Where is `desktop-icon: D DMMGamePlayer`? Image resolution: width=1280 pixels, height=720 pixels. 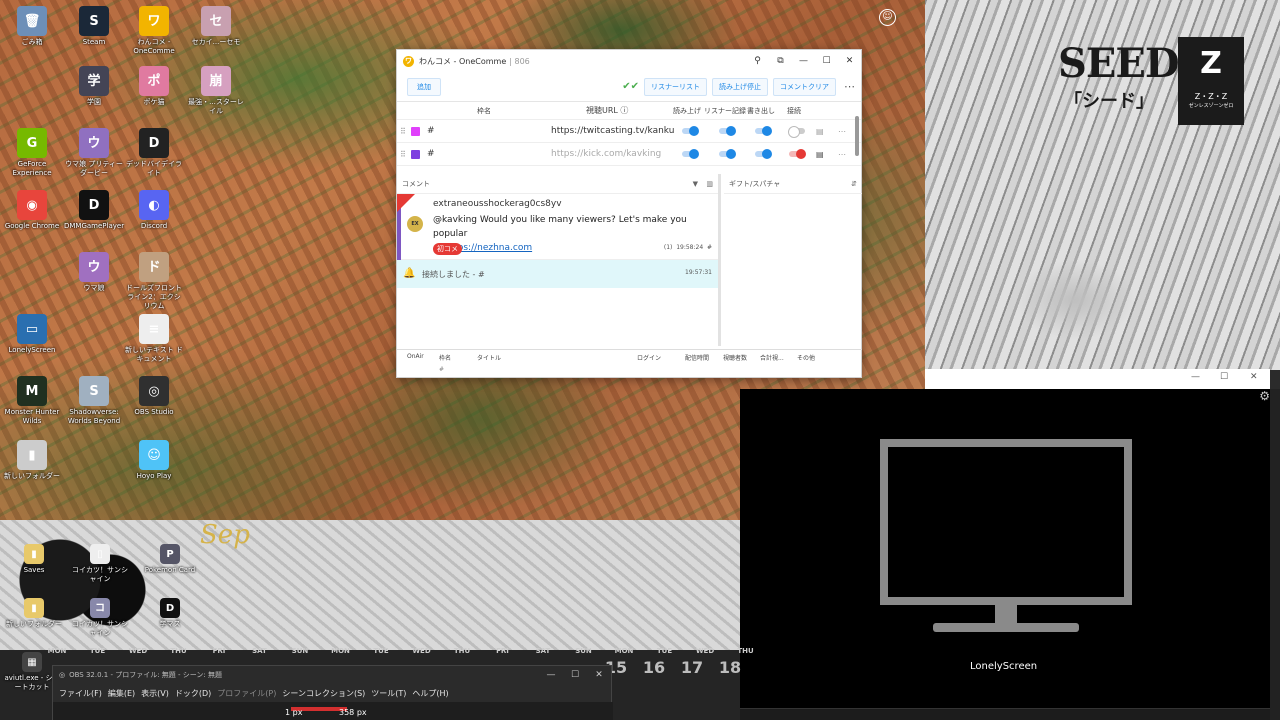 desktop-icon: D DMMGamePlayer is located at coordinates (94, 210).